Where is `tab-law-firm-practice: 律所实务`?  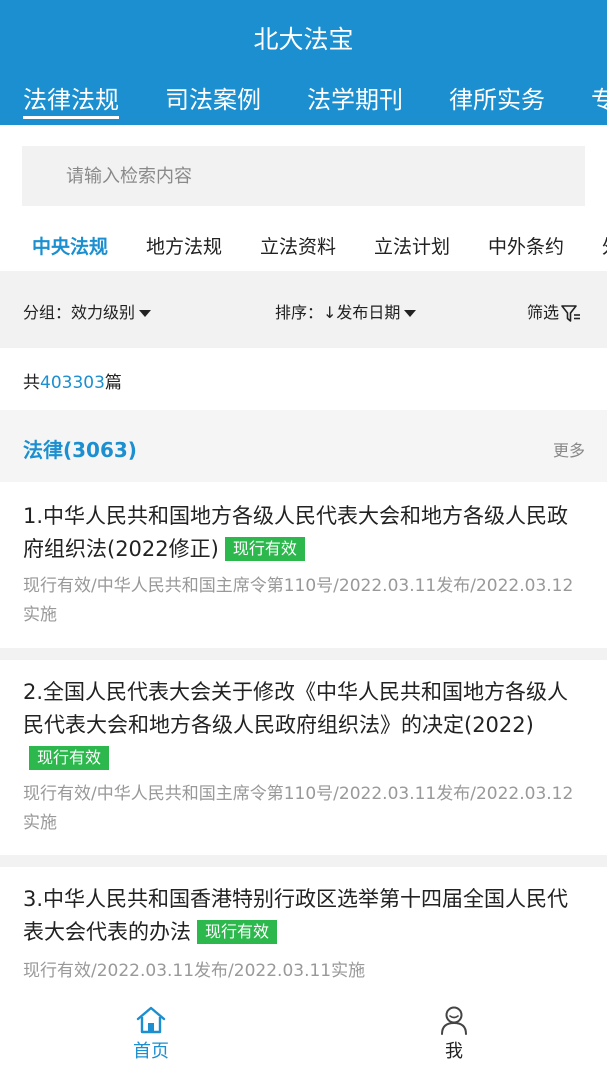
tab-law-firm-practice: 律所实务 is located at coordinates (497, 97).